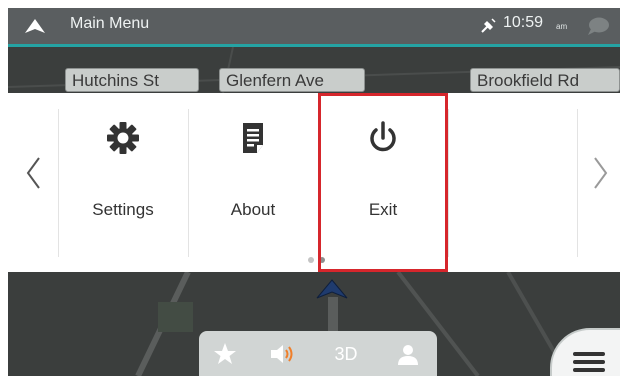 This screenshot has width=628, height=376. Describe the element at coordinates (383, 209) in the screenshot. I see `menu-item-label: Exit` at that location.